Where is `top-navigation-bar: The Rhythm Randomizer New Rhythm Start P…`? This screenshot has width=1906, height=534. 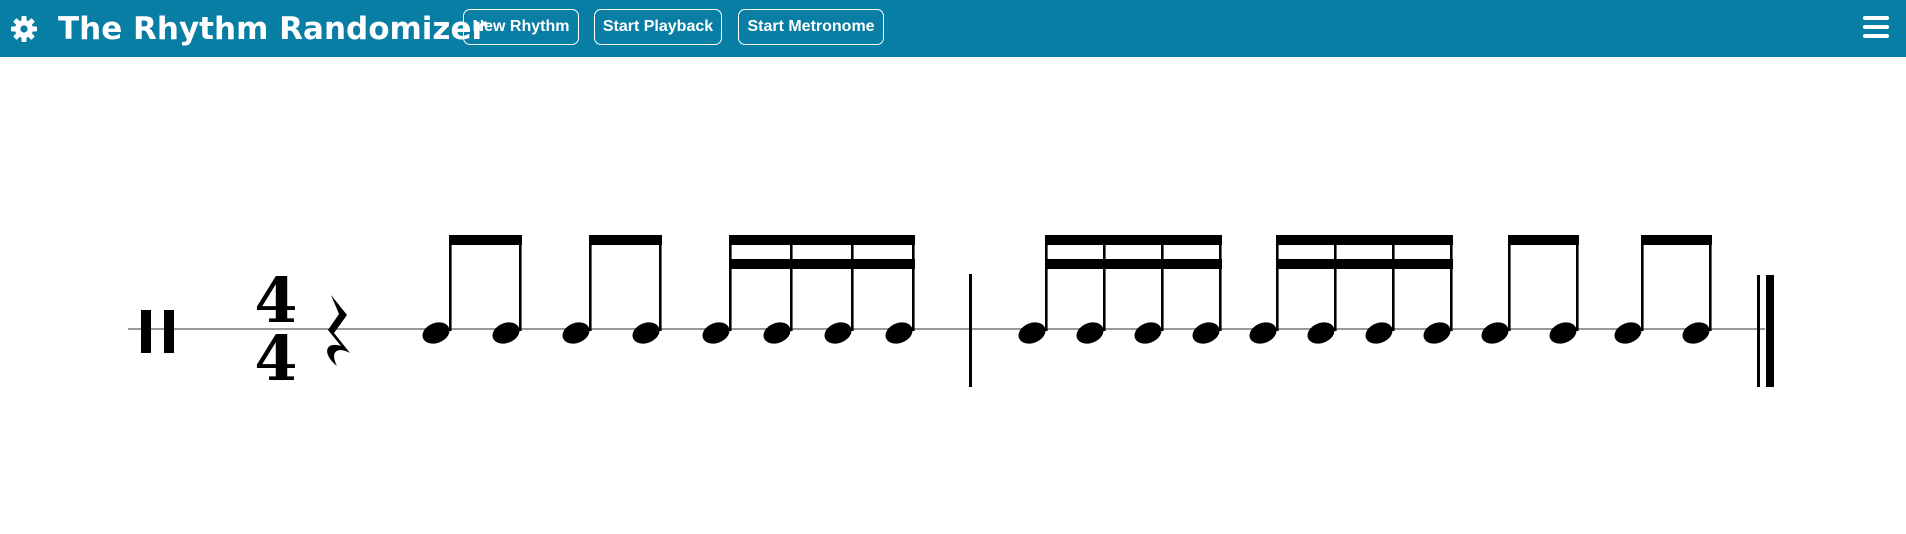 top-navigation-bar: The Rhythm Randomizer New Rhythm Start P… is located at coordinates (953, 28).